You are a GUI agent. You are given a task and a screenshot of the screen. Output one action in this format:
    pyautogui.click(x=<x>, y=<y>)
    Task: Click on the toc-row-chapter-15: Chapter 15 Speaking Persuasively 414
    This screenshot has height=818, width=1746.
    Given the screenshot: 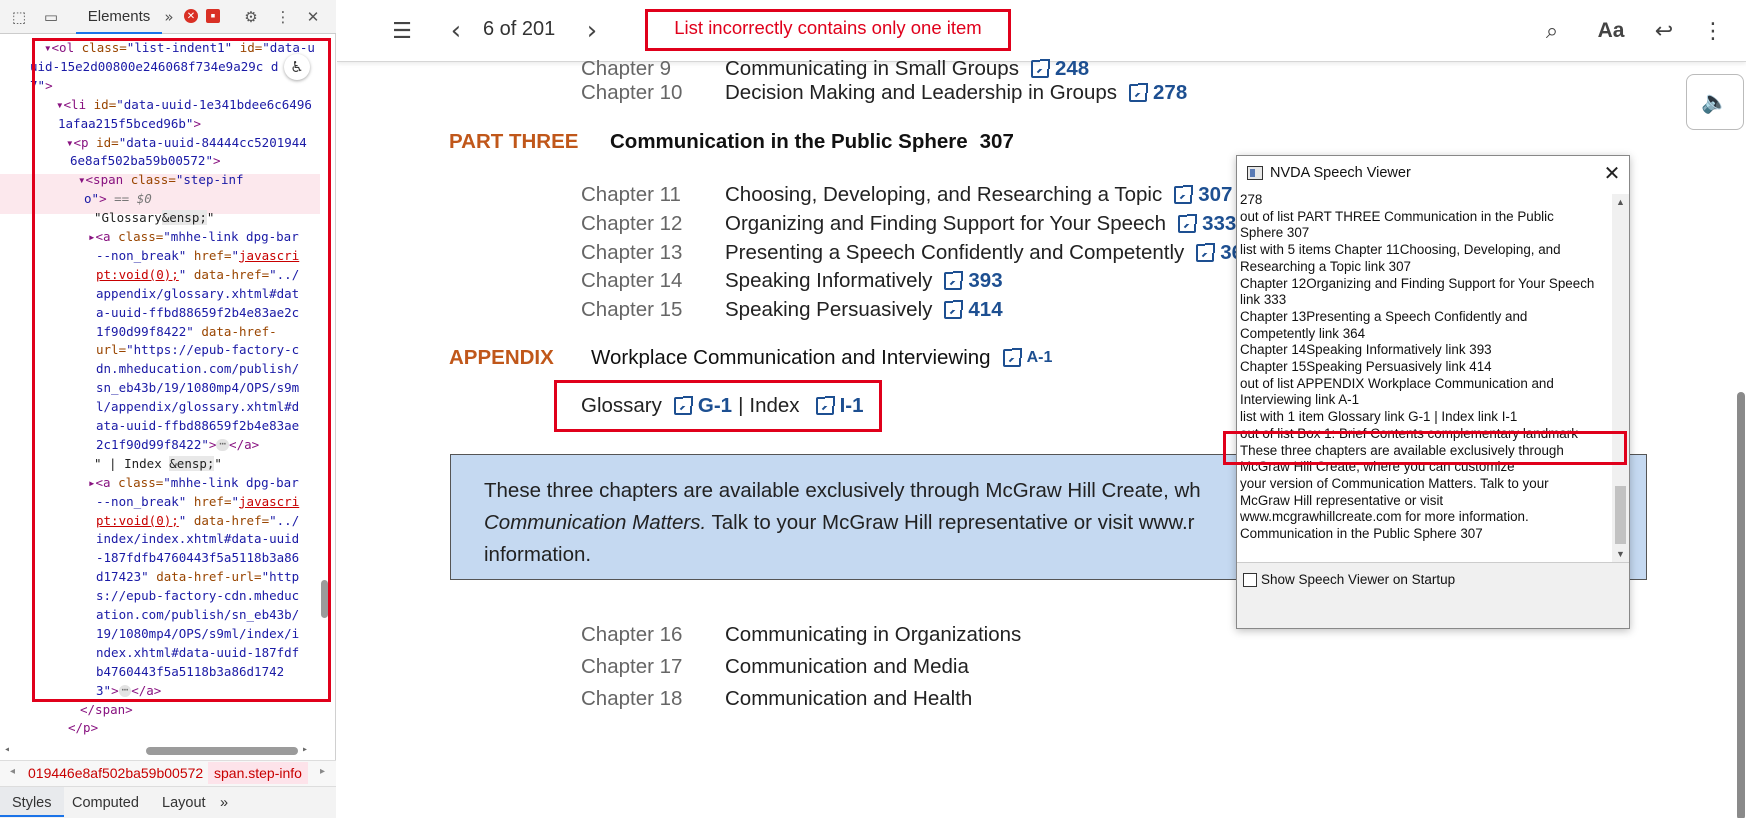 What is the action you would take?
    pyautogui.click(x=792, y=310)
    